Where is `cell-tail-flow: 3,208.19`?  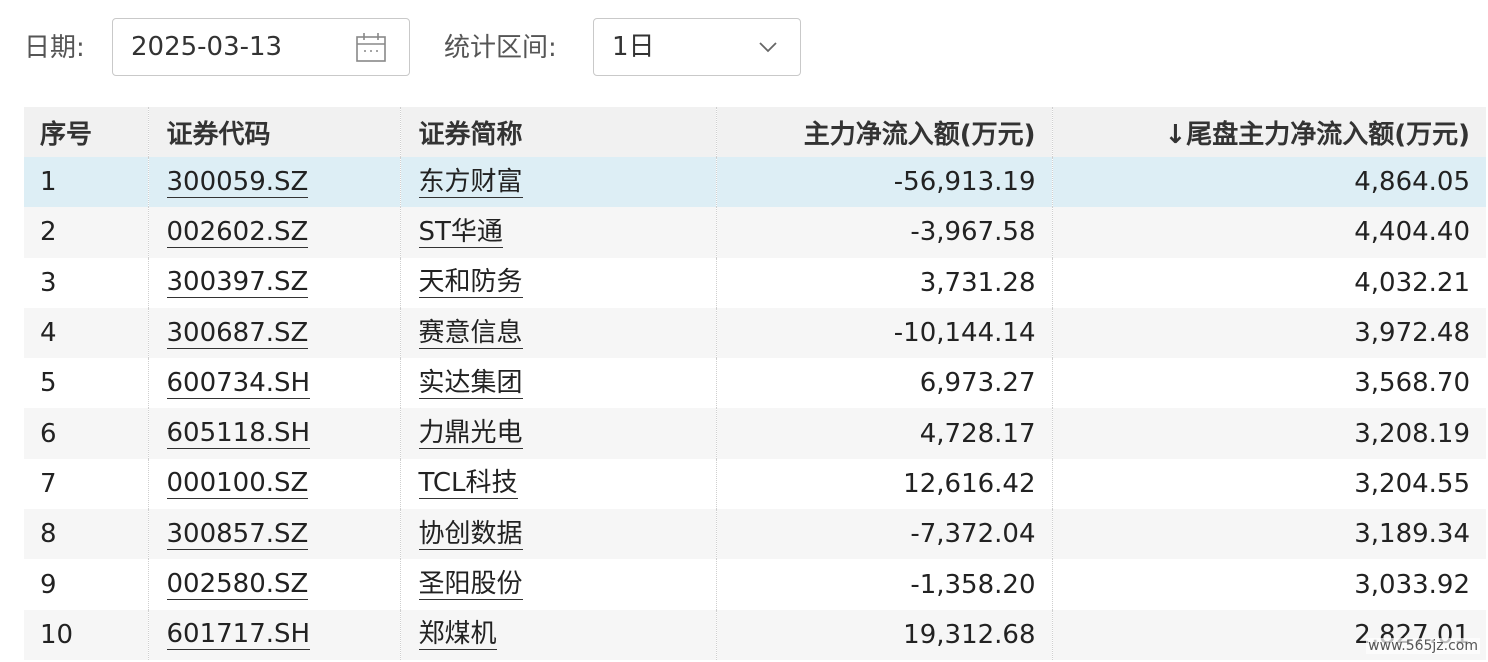
cell-tail-flow: 3,208.19 is located at coordinates (1268, 433).